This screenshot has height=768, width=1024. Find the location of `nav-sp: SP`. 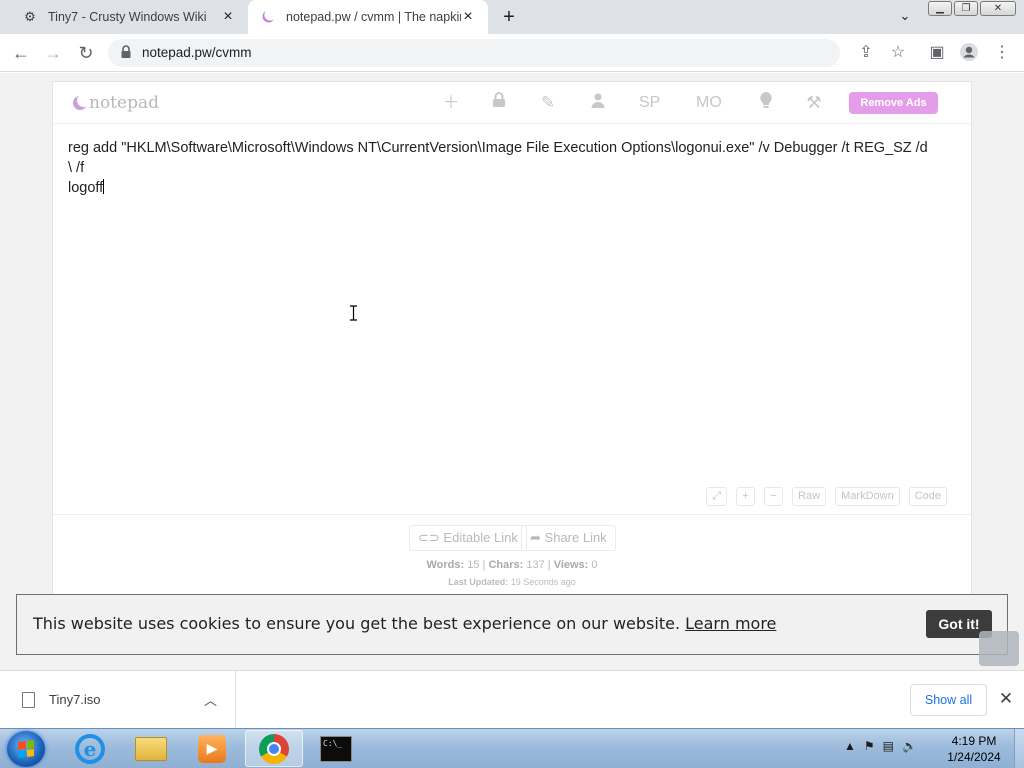

nav-sp: SP is located at coordinates (649, 103).